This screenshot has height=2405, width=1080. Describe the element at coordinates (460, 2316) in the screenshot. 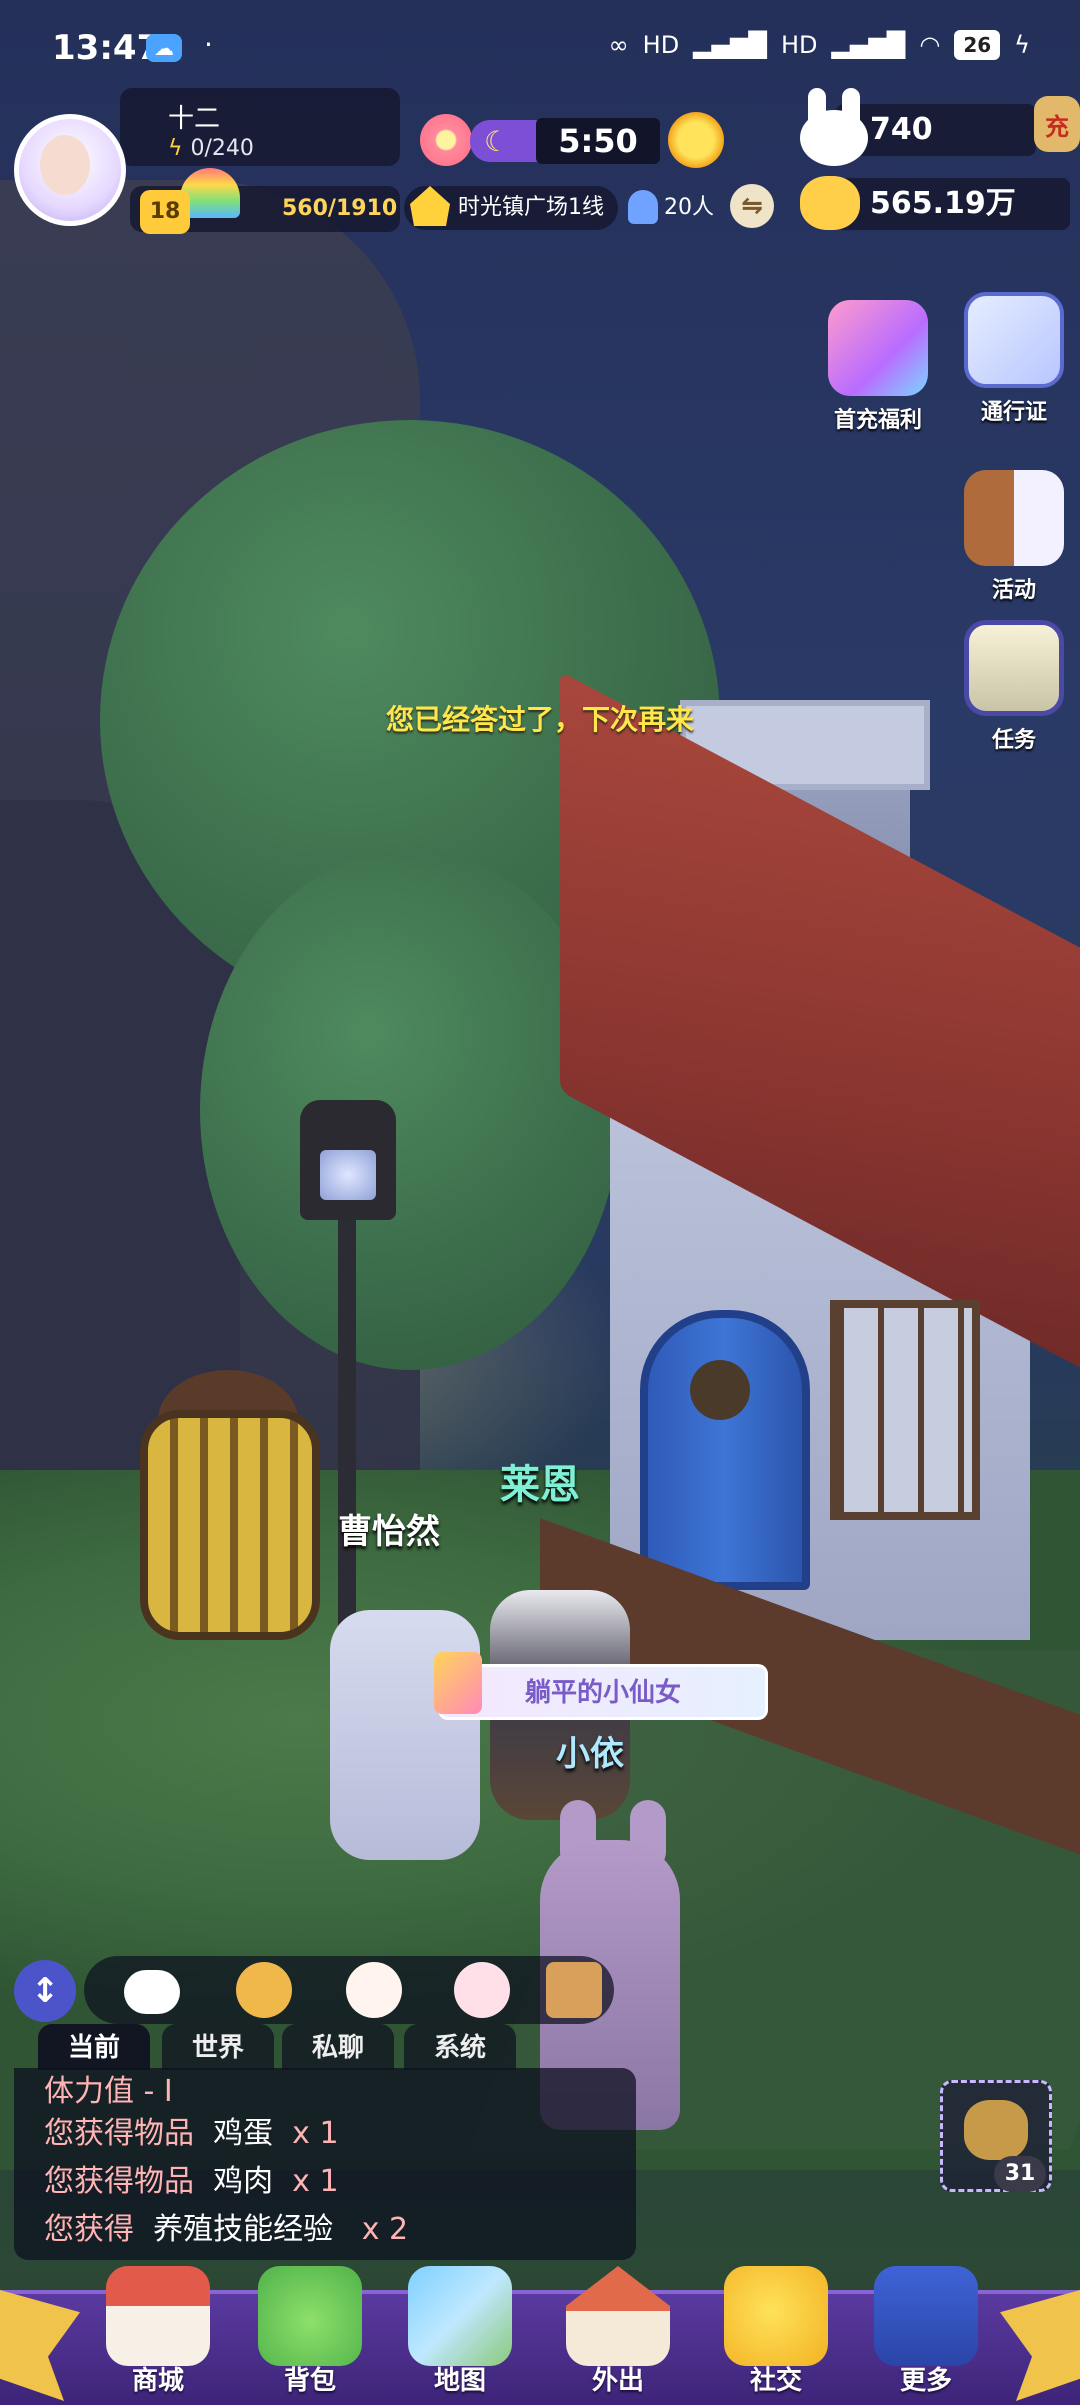

I see `map-icon` at that location.